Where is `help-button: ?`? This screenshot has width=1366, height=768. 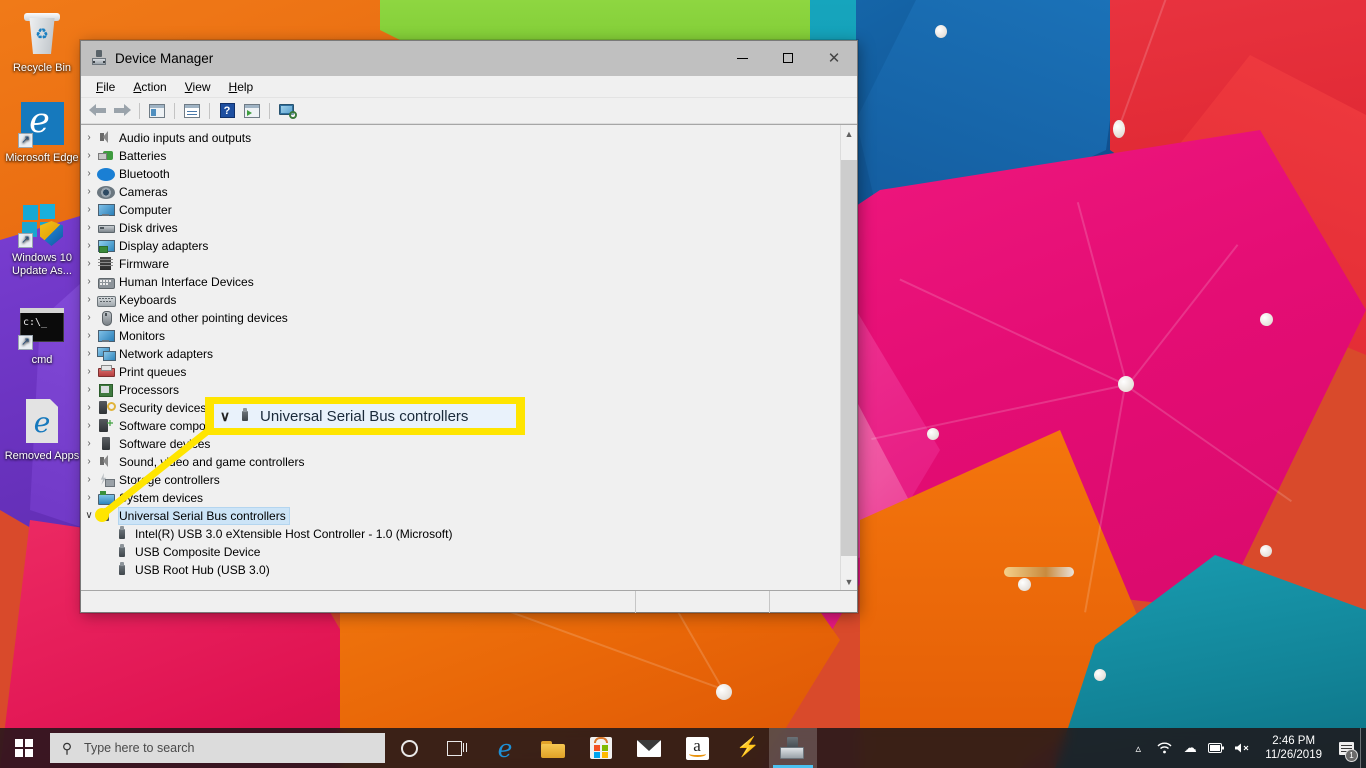
help-button: ? is located at coordinates (227, 111).